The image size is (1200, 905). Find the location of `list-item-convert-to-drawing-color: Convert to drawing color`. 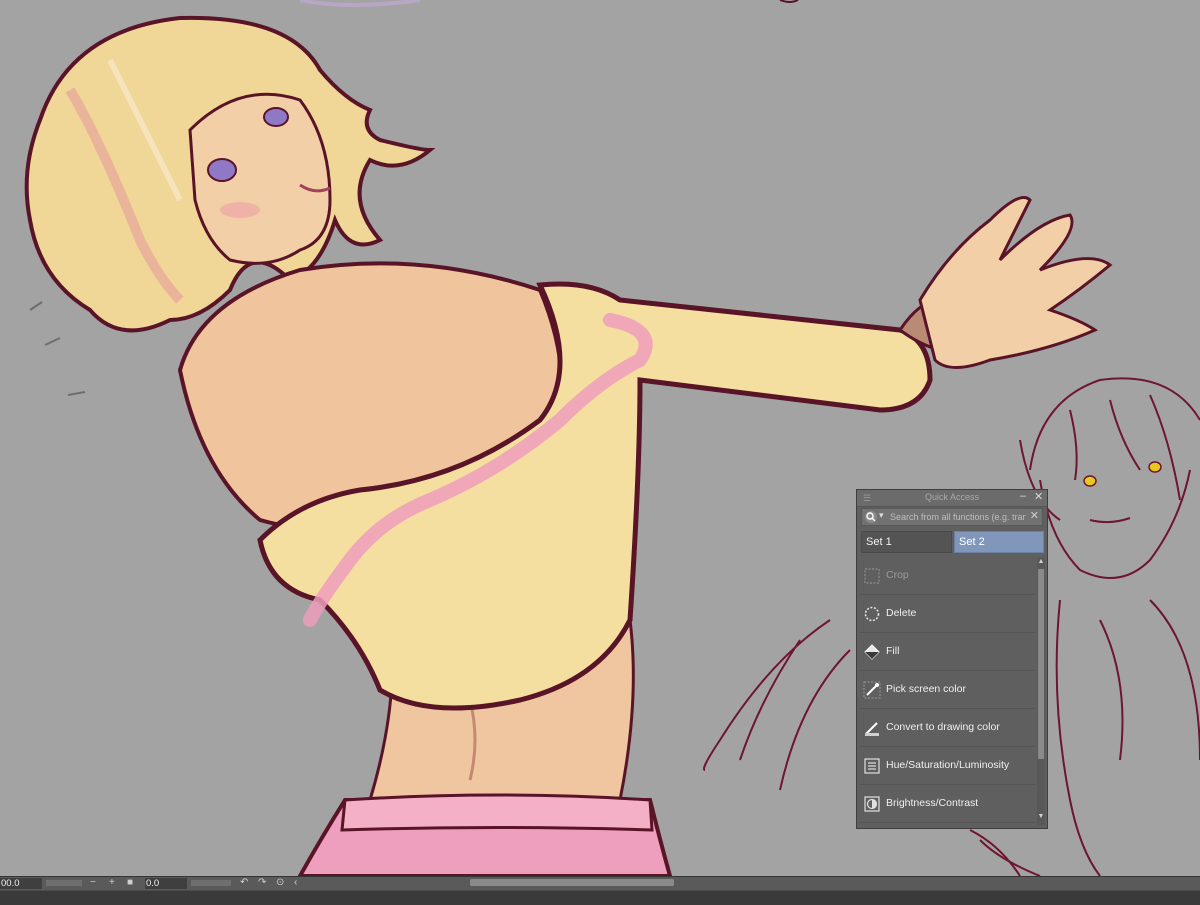

list-item-convert-to-drawing-color: Convert to drawing color is located at coordinates (947, 728).